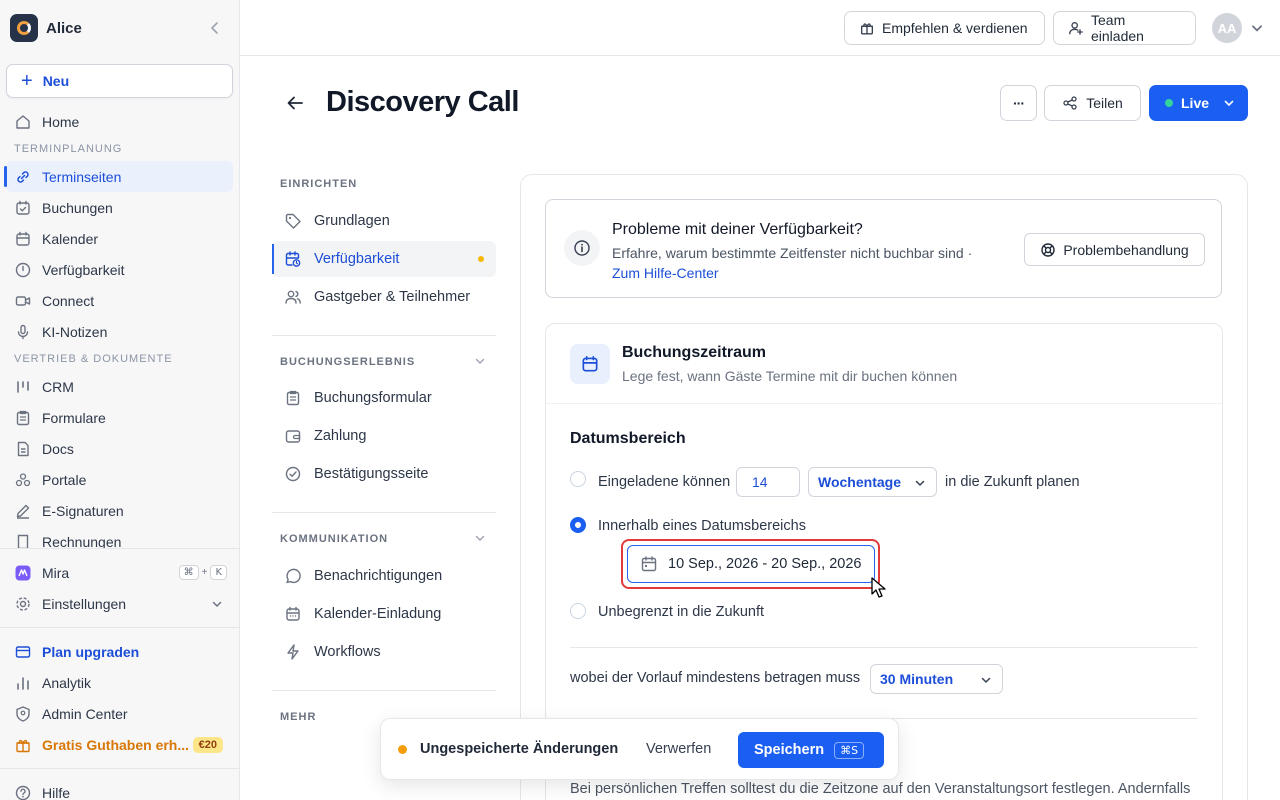  What do you see at coordinates (70, 238) in the screenshot?
I see `sidebar-item-label: Kalender` at bounding box center [70, 238].